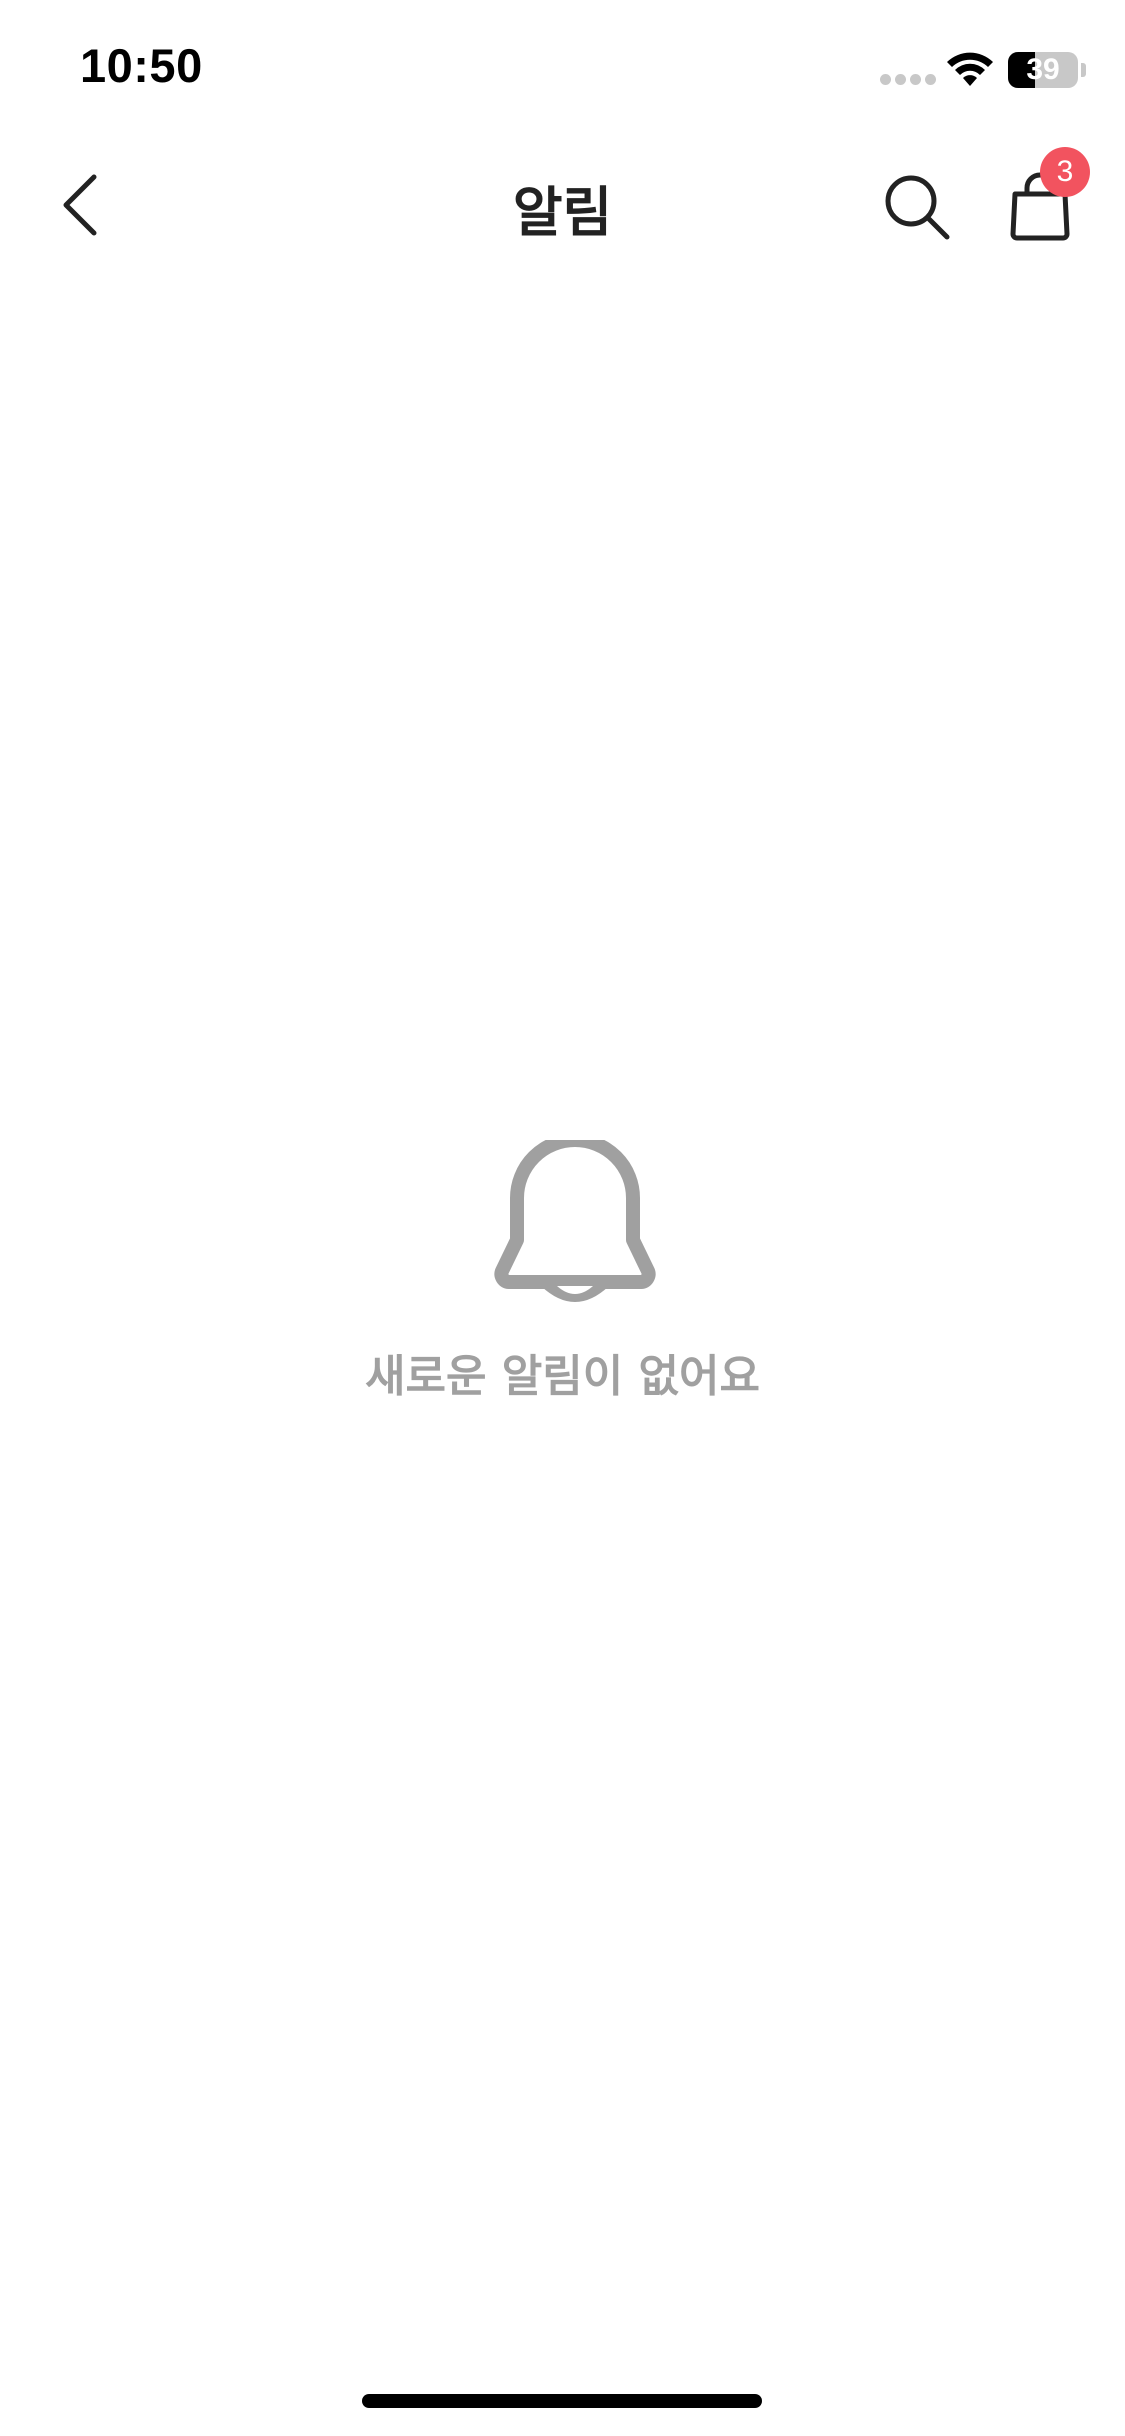 This screenshot has width=1125, height=2436. What do you see at coordinates (141, 65) in the screenshot?
I see `status-time: 10:50` at bounding box center [141, 65].